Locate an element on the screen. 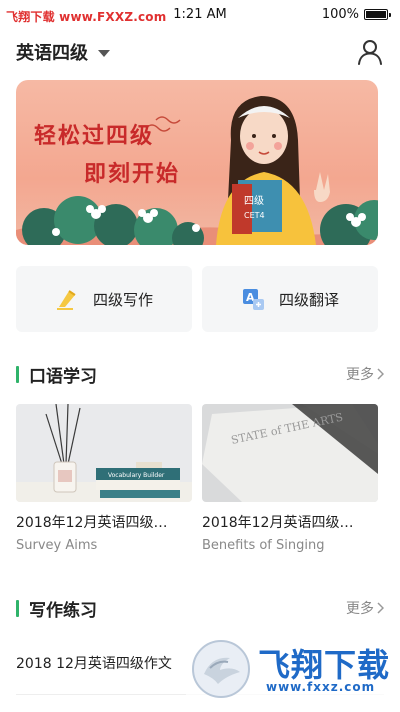 Image resolution: width=400 pixels, height=712 pixels. card-thumbnail: Vocabulary Builder is located at coordinates (104, 453).